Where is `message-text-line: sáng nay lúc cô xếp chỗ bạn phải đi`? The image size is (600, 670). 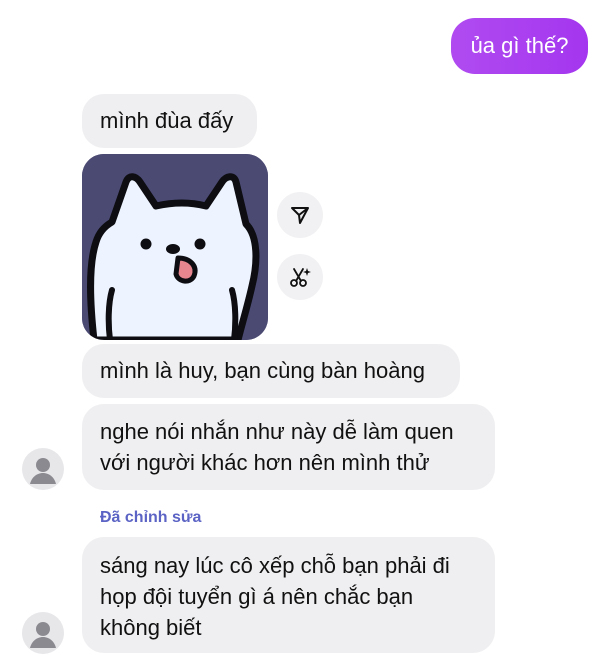 message-text-line: sáng nay lúc cô xếp chỗ bạn phải đi is located at coordinates (275, 565).